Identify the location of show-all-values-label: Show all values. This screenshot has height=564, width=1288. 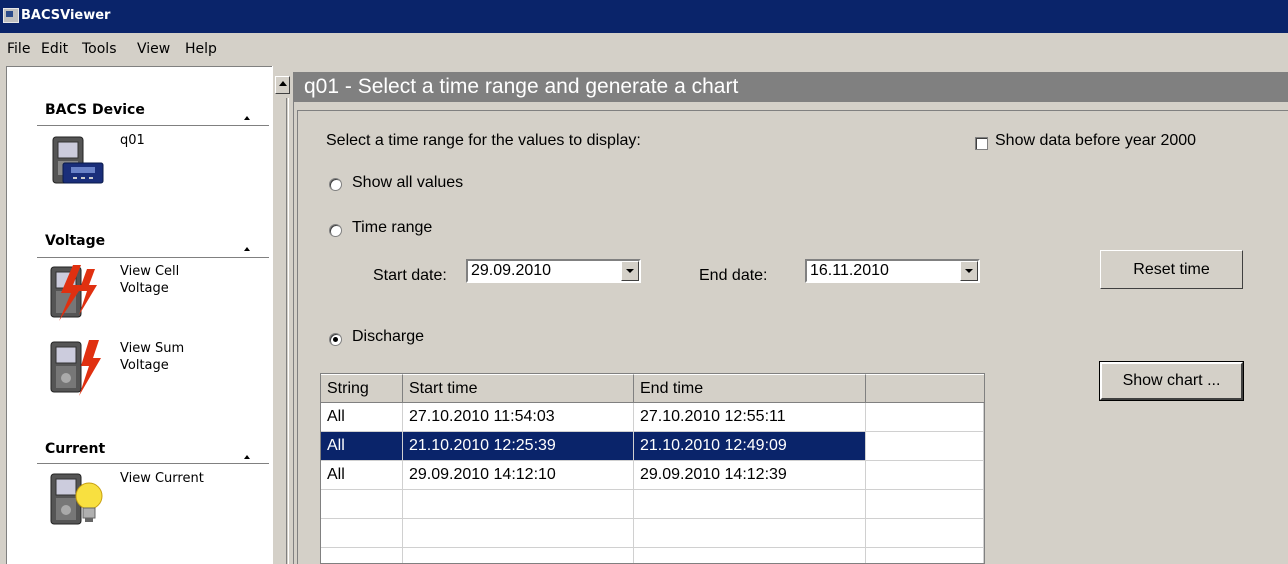
(407, 183).